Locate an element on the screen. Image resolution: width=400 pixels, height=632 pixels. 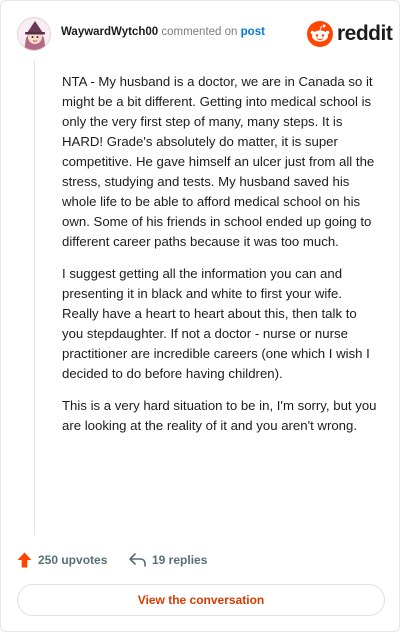
post-link: post is located at coordinates (253, 32).